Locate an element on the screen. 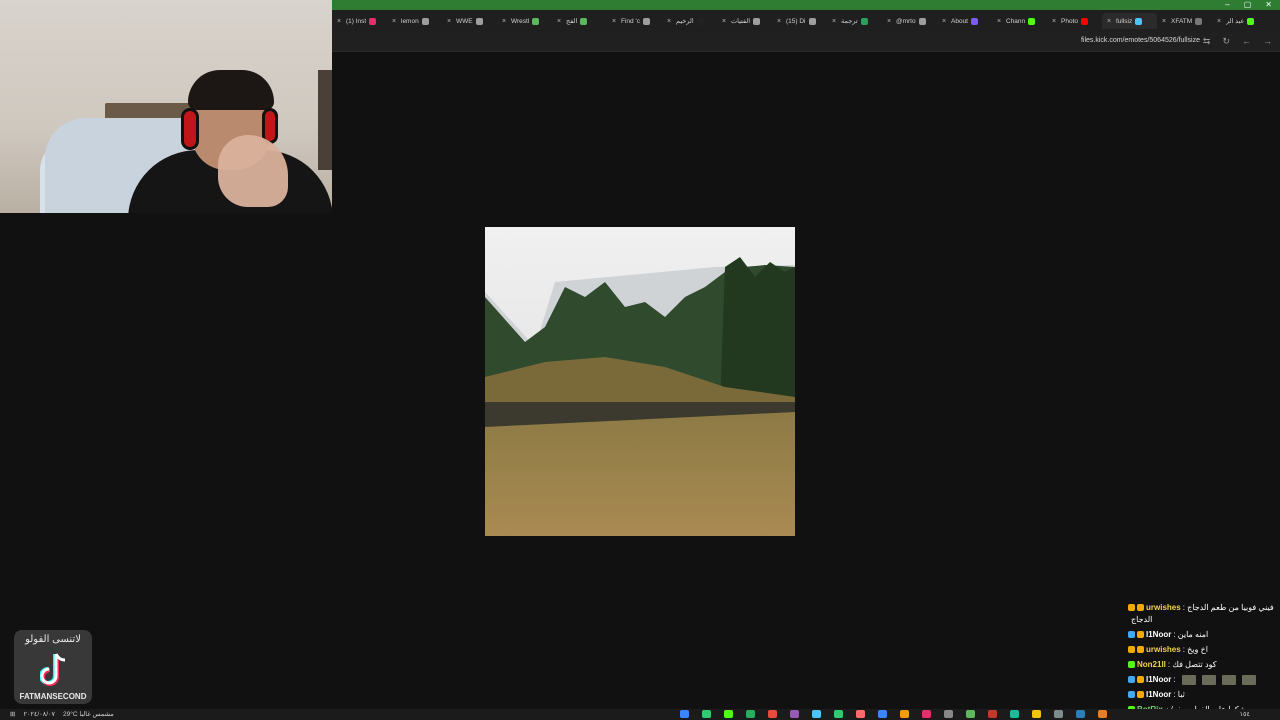 This screenshot has height=720, width=1280. tab-label: fullsiz is located at coordinates (1124, 21).